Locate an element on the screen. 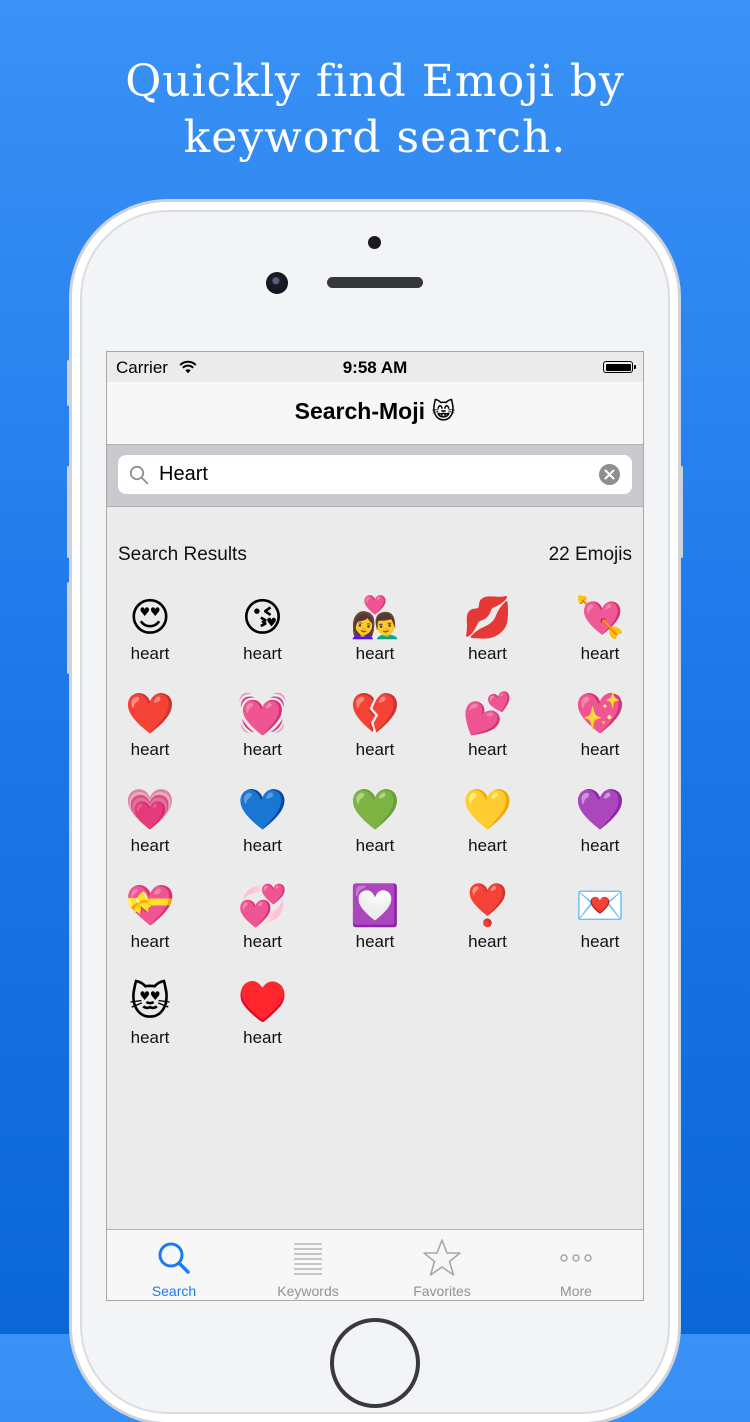 The height and width of the screenshot is (1422, 750). tab-keywords: Keywords is located at coordinates (308, 1265).